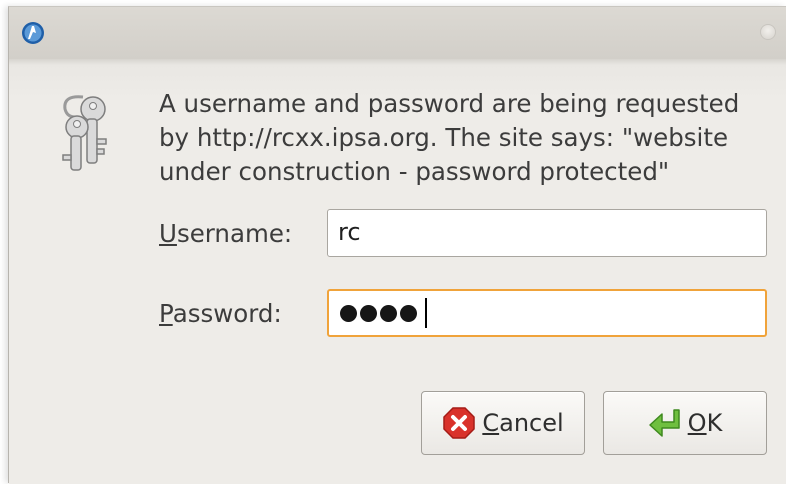 The image size is (786, 484). What do you see at coordinates (349, 232) in the screenshot?
I see `username-value: rc` at bounding box center [349, 232].